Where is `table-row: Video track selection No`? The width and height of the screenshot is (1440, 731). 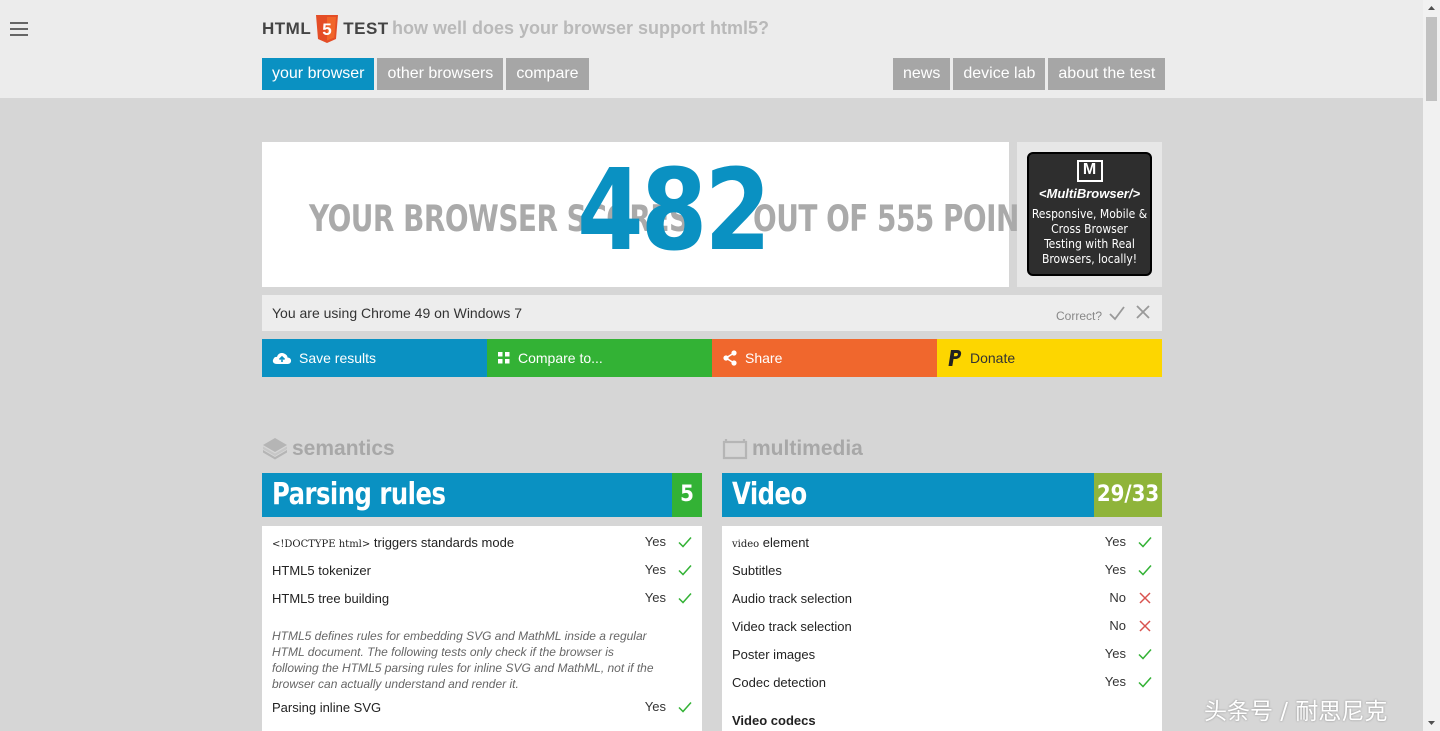 table-row: Video track selection No is located at coordinates (942, 624).